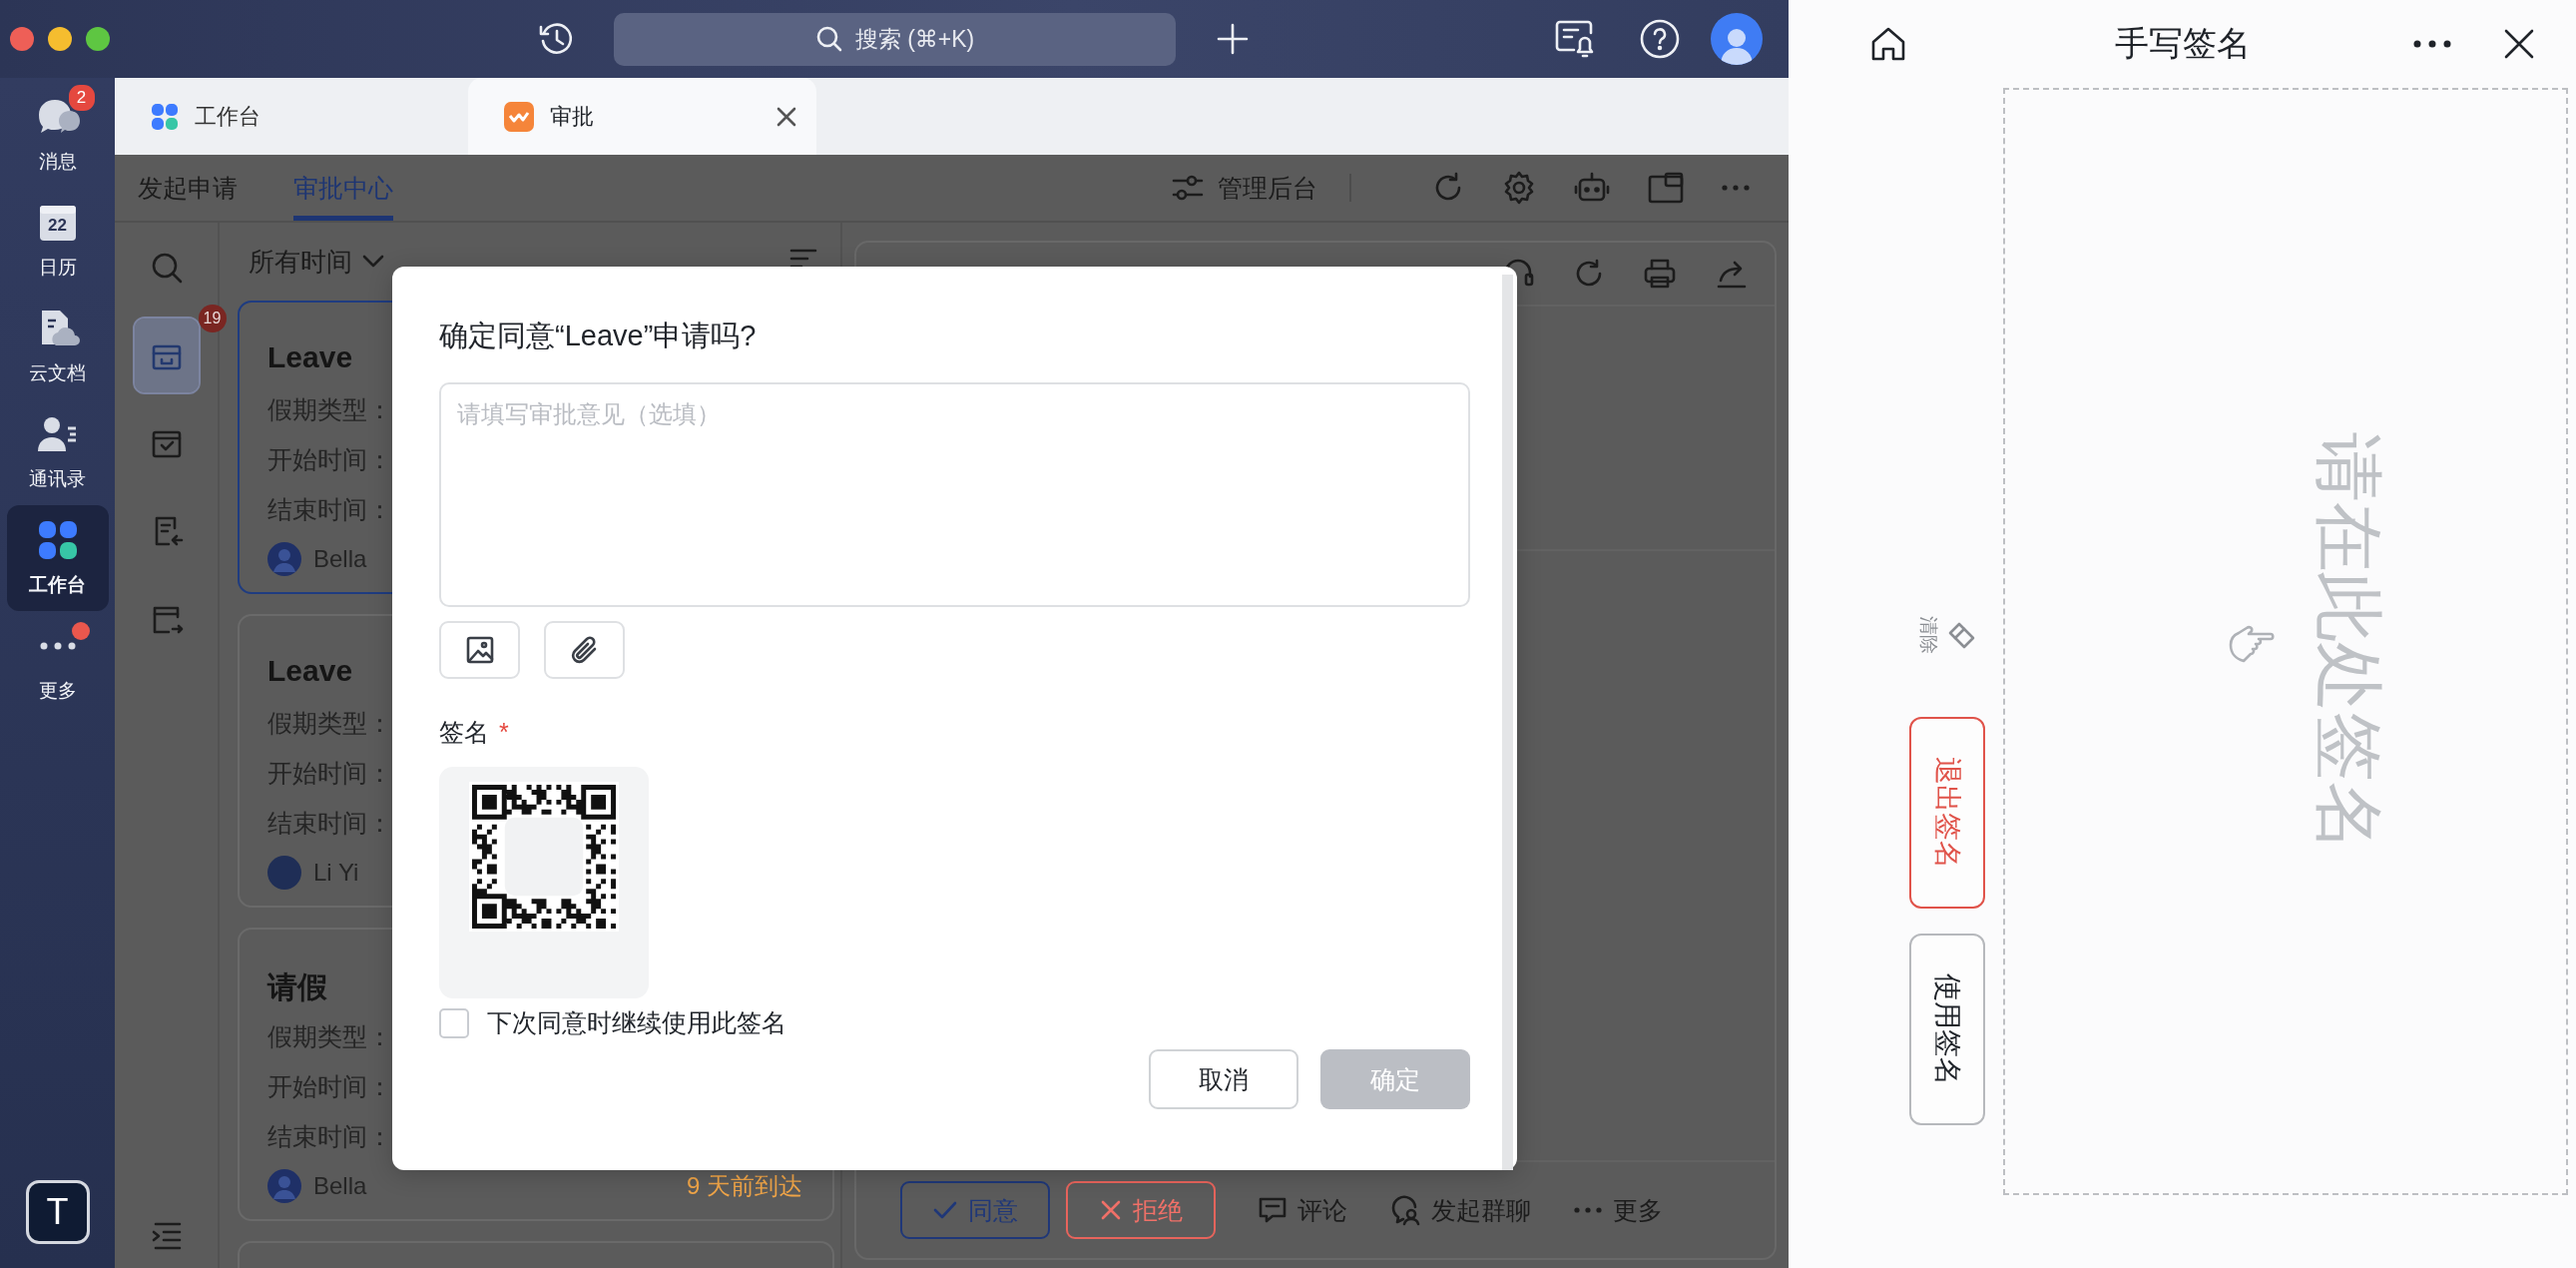  Describe the element at coordinates (213, 318) in the screenshot. I see `count-badge: 19` at that location.